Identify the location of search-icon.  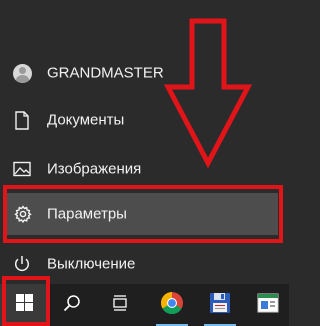
(72, 305).